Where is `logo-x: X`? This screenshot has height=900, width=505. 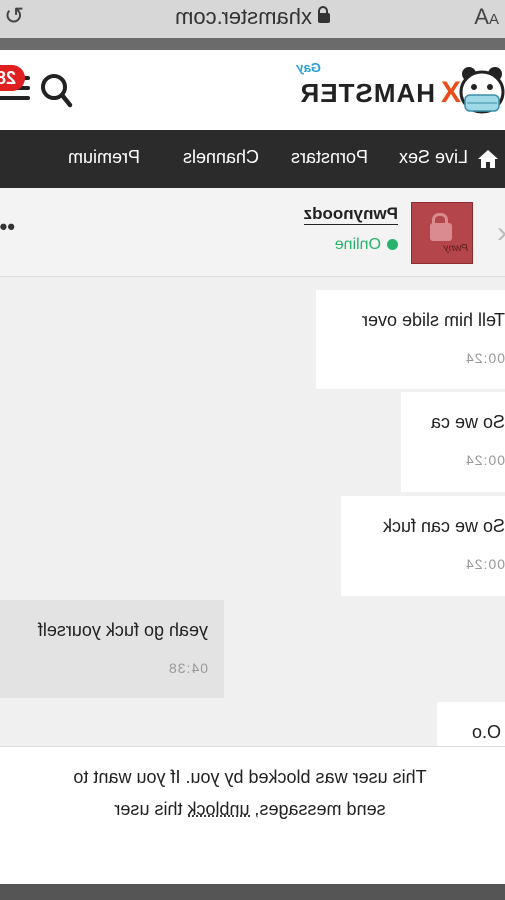 logo-x: X is located at coordinates (450, 92).